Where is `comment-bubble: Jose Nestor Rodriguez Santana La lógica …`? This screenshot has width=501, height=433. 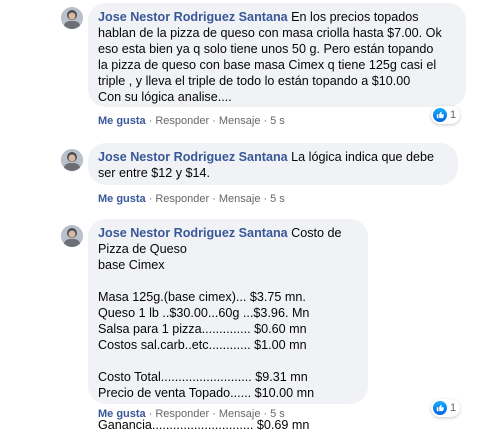 comment-bubble: Jose Nestor Rodriguez Santana La lógica … is located at coordinates (273, 164).